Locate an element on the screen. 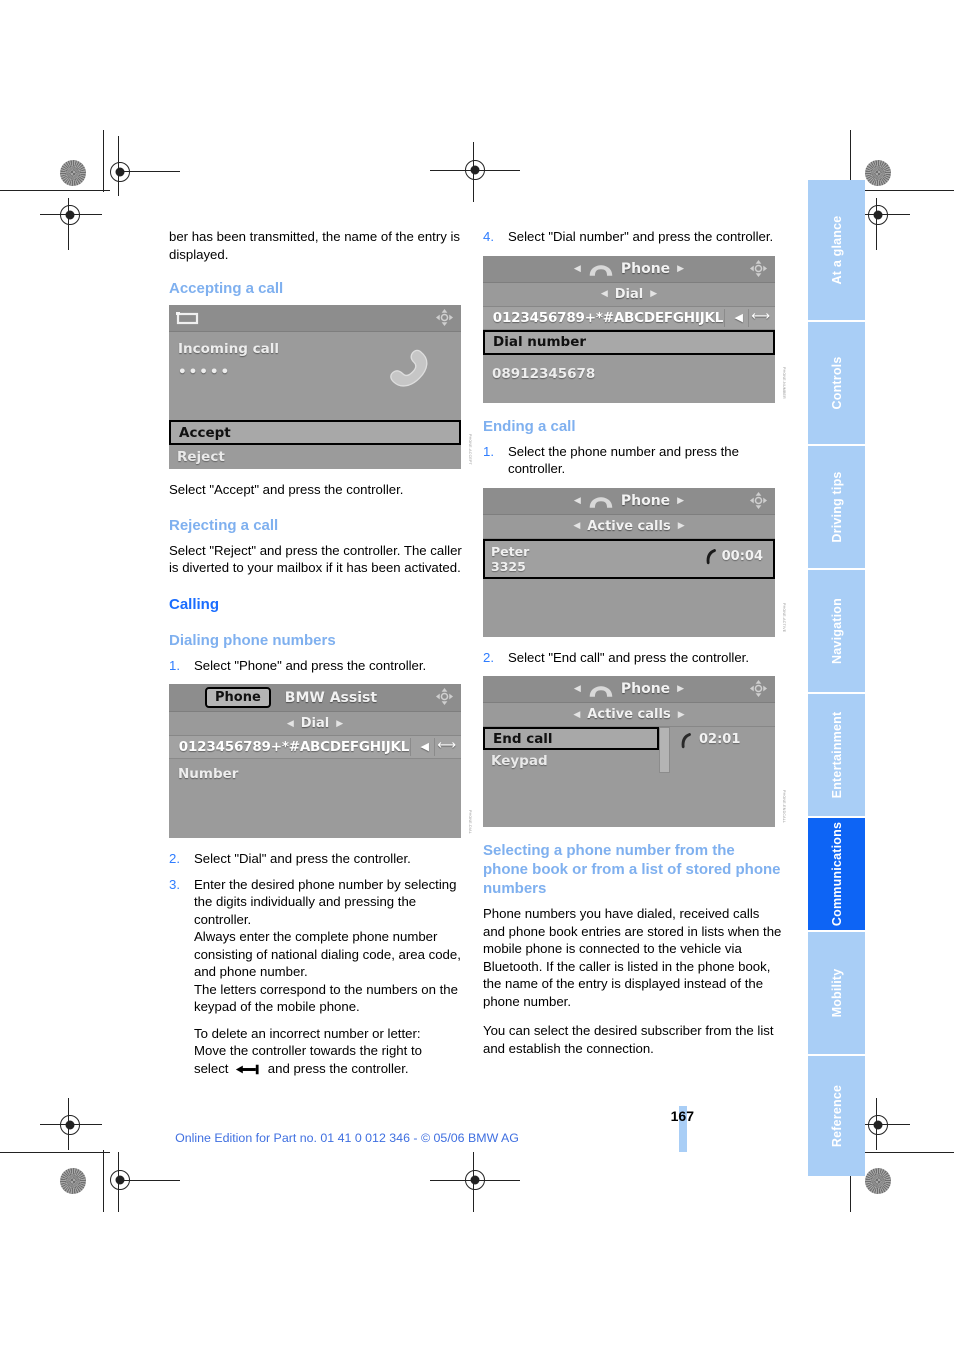 The image size is (954, 1351). reject-option: Reject is located at coordinates (315, 457).